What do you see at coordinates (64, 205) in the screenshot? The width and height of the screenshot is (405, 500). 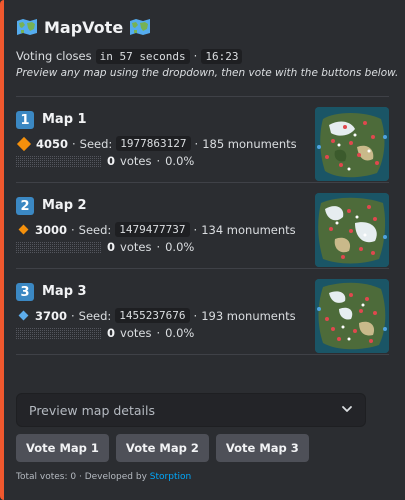 I see `map-name: Map 2` at bounding box center [64, 205].